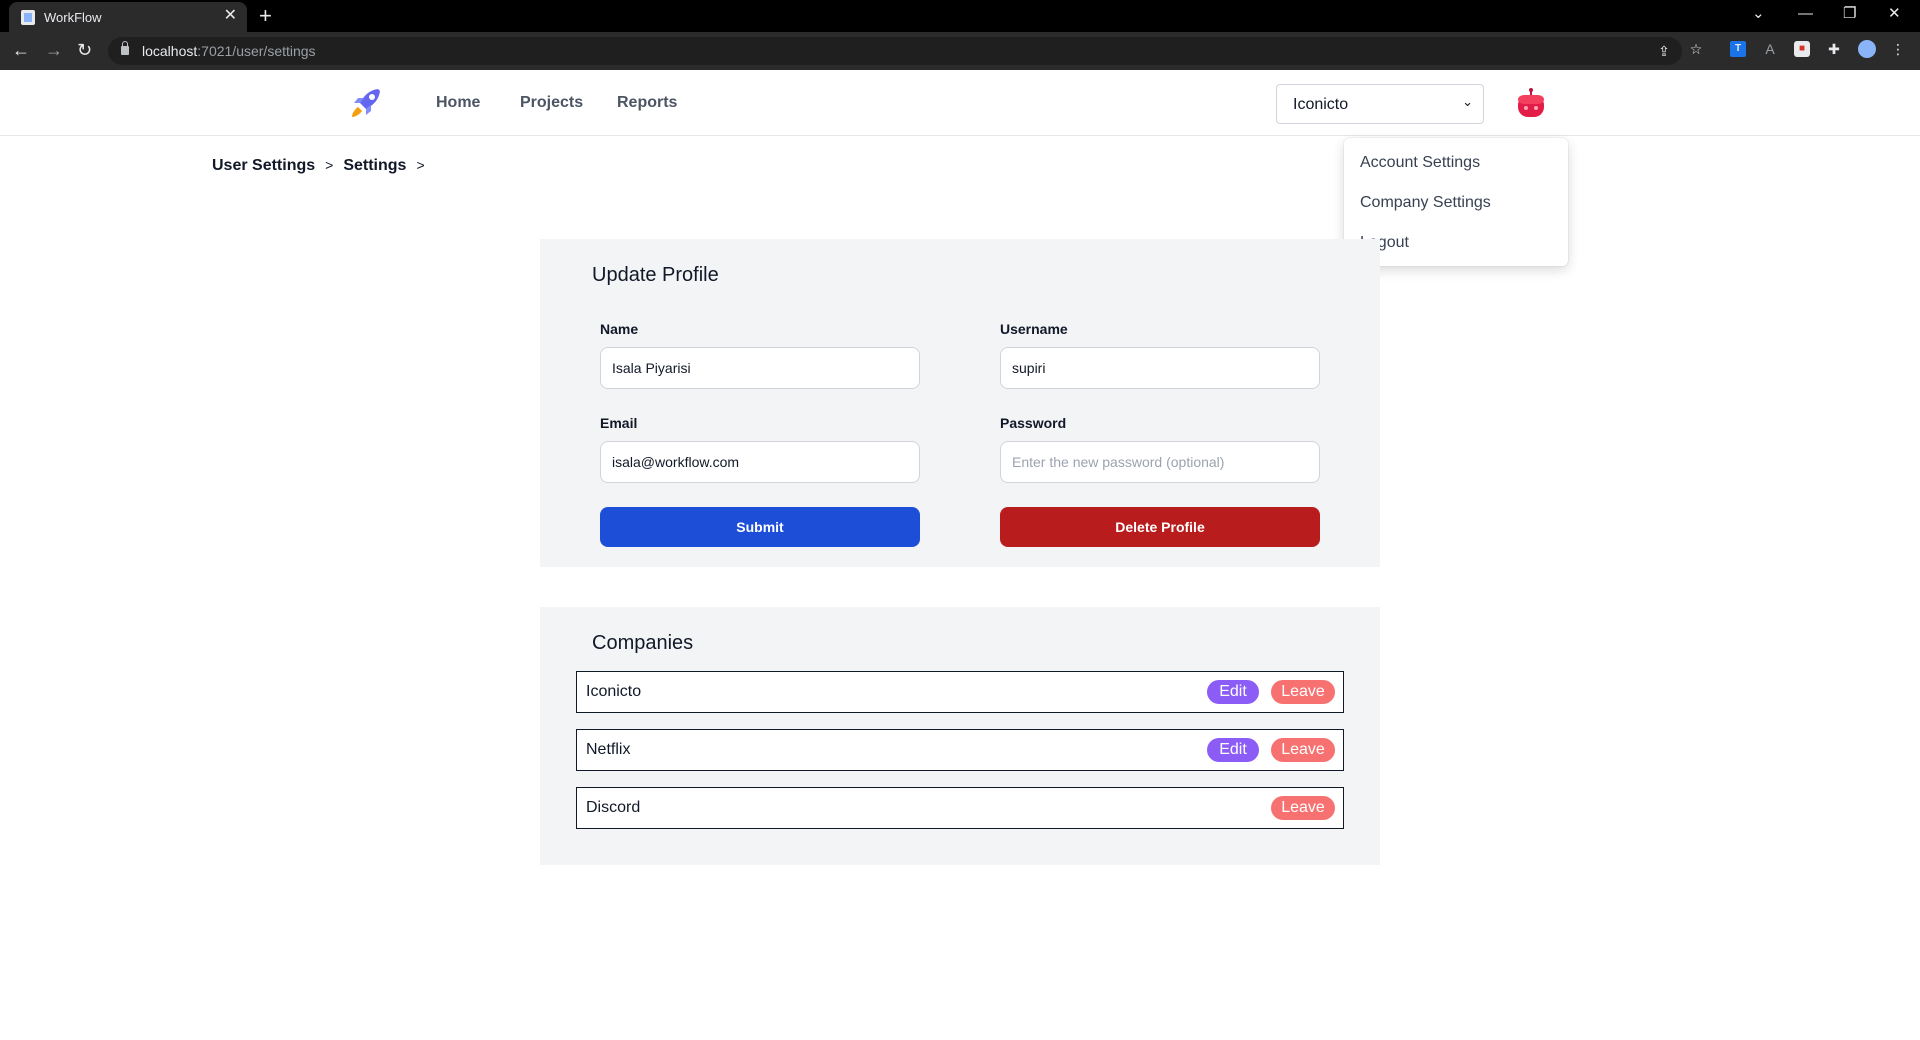  What do you see at coordinates (655, 275) in the screenshot?
I see `panel-title: Update Profile` at bounding box center [655, 275].